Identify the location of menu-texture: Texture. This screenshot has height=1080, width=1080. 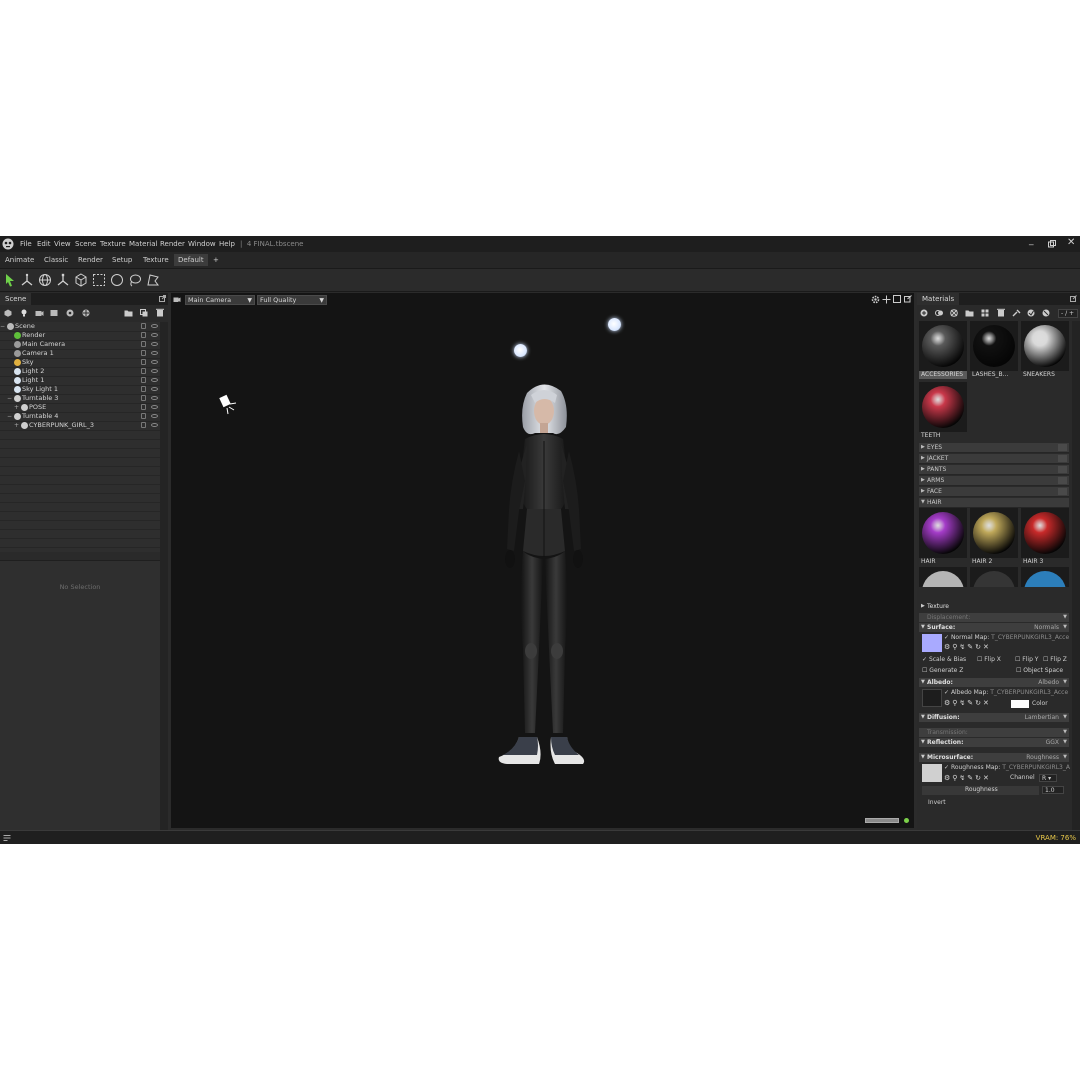
(113, 244).